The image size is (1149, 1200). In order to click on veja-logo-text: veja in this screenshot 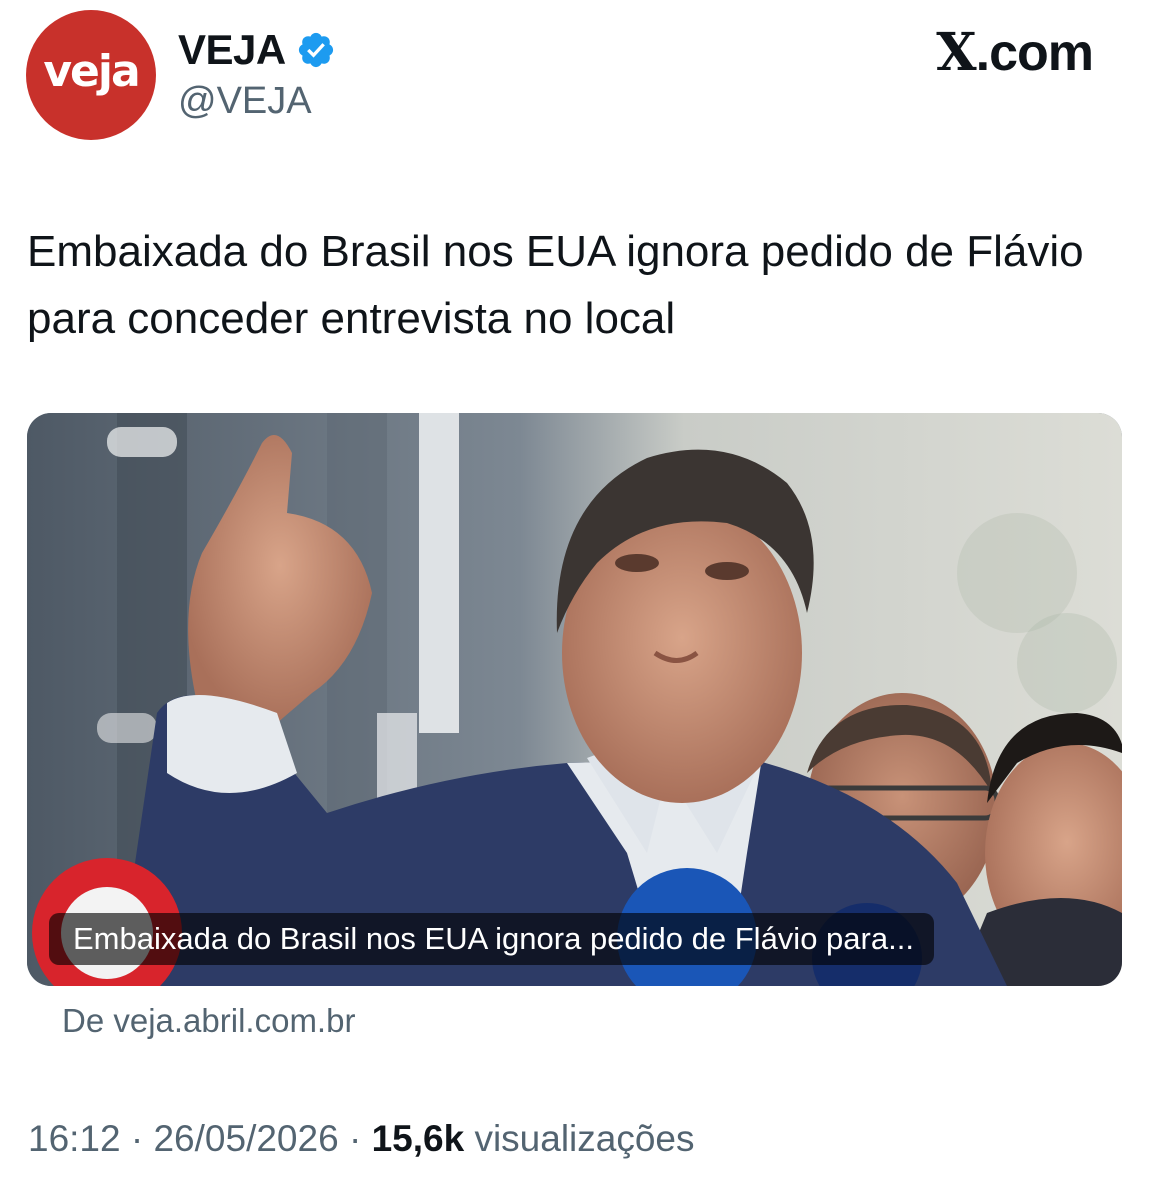, I will do `click(91, 71)`.